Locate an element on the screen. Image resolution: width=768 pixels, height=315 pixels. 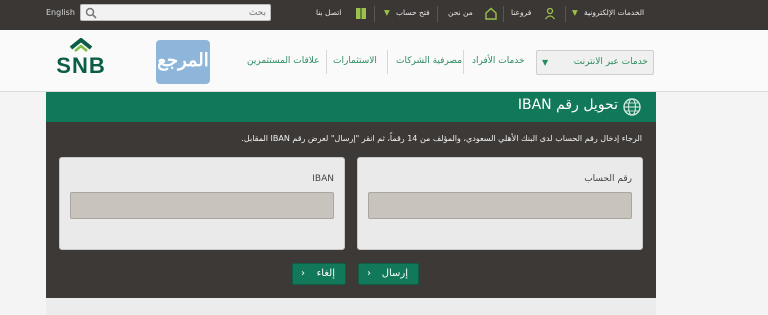
home-icon is located at coordinates (491, 13).